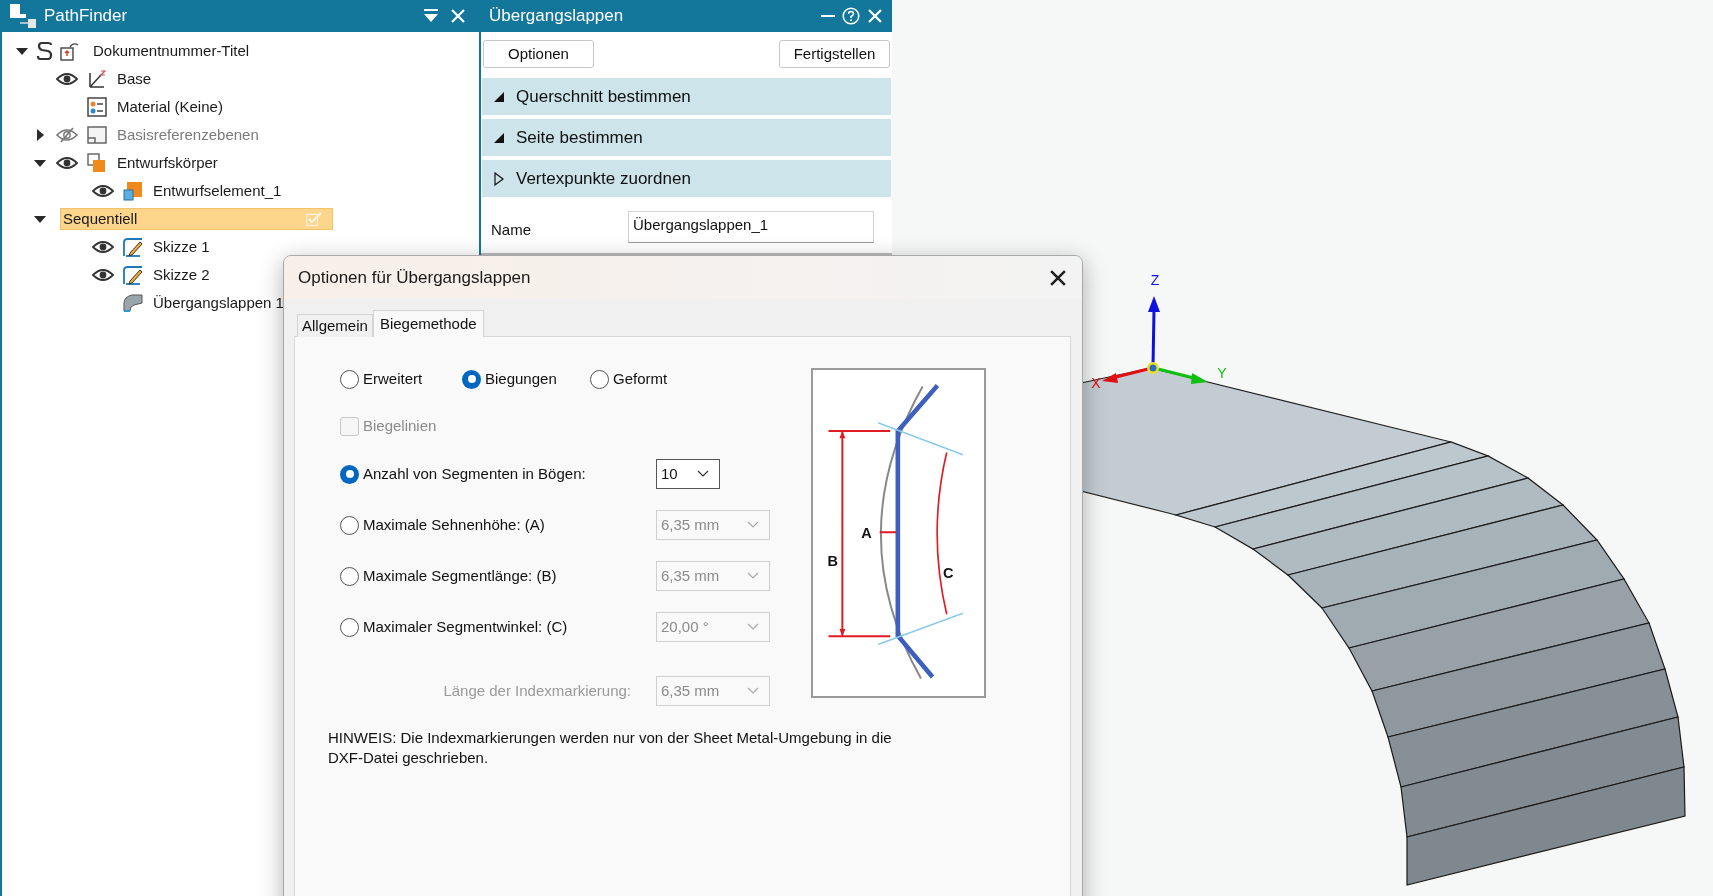 The image size is (1713, 896). What do you see at coordinates (171, 50) in the screenshot?
I see `tree-item: Dokumentnummer-Titel` at bounding box center [171, 50].